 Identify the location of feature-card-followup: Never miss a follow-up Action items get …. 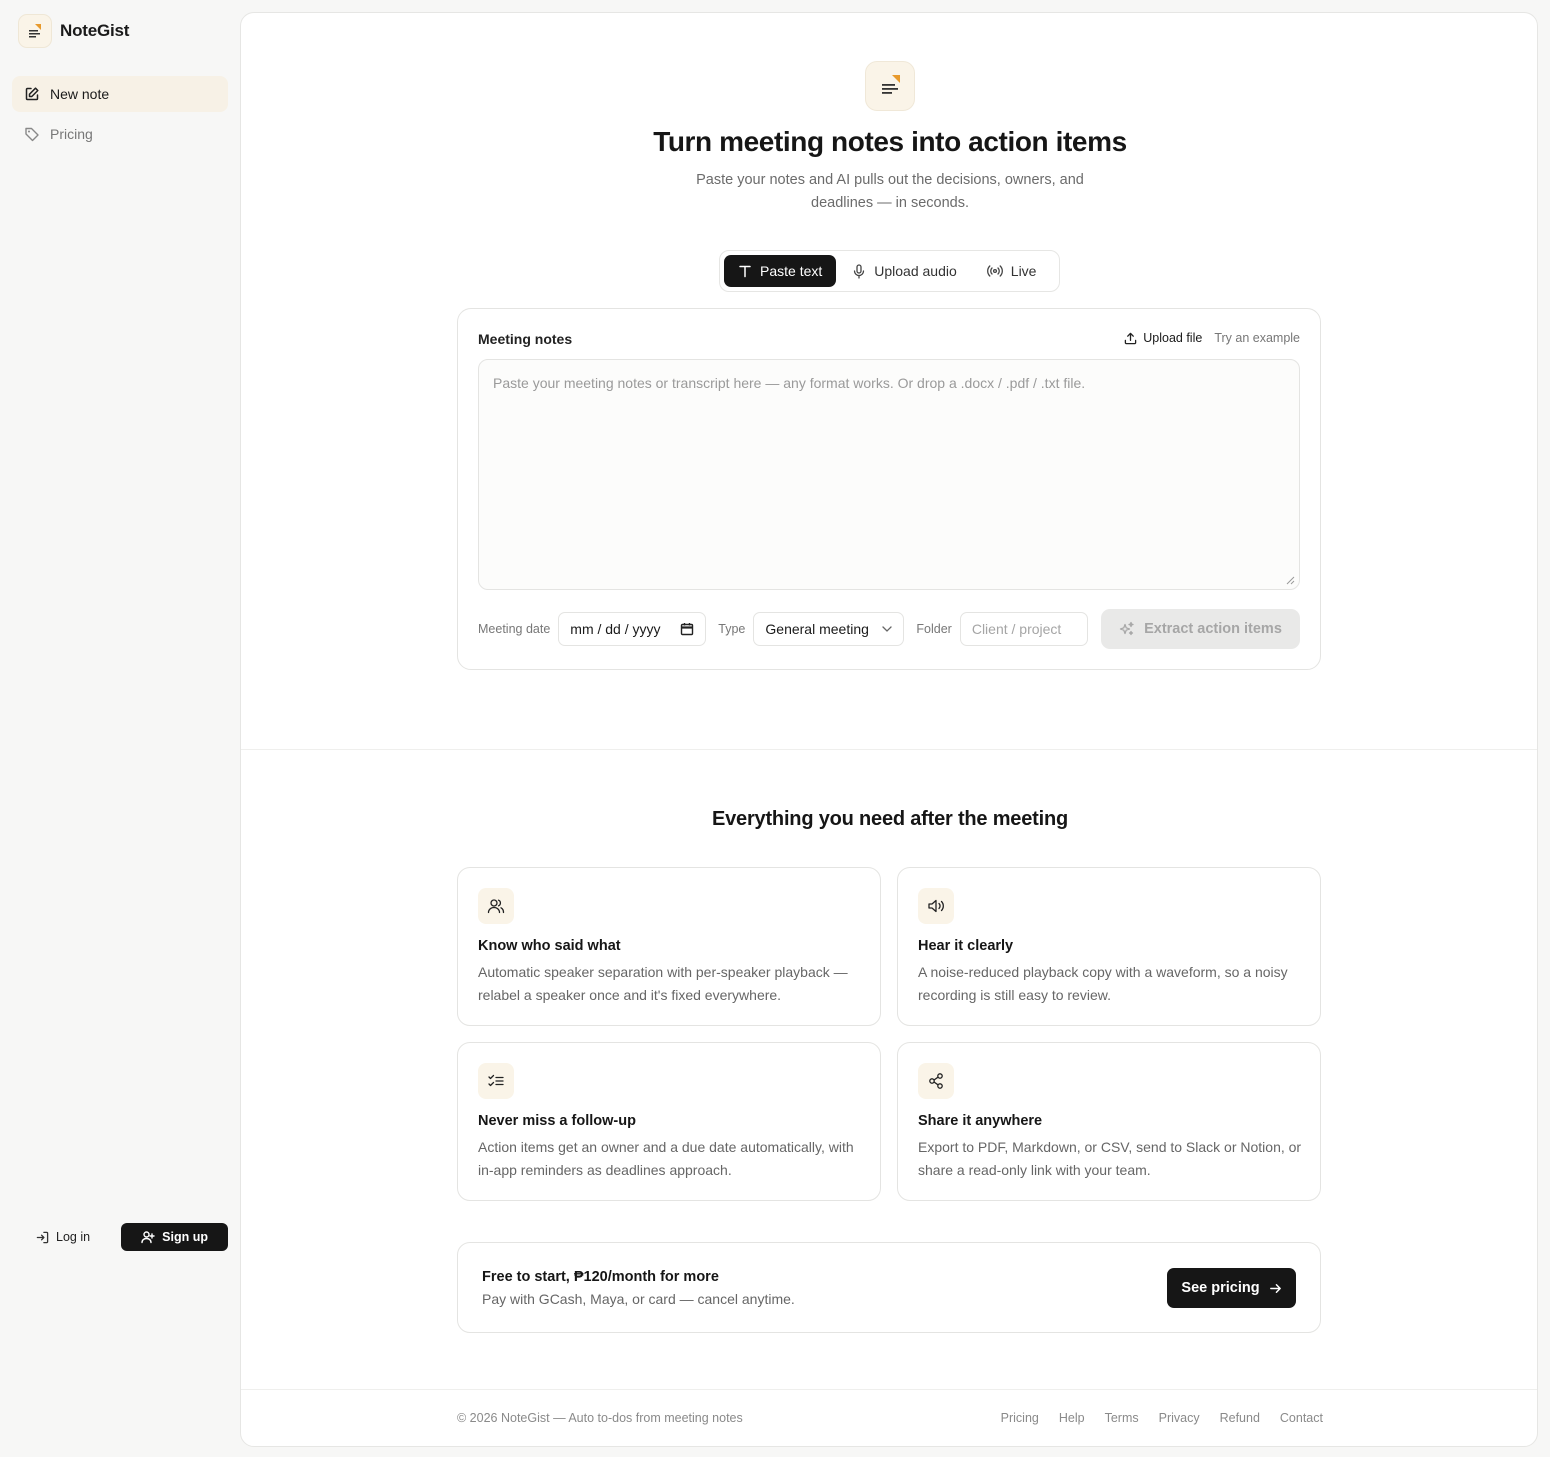
(669, 1121).